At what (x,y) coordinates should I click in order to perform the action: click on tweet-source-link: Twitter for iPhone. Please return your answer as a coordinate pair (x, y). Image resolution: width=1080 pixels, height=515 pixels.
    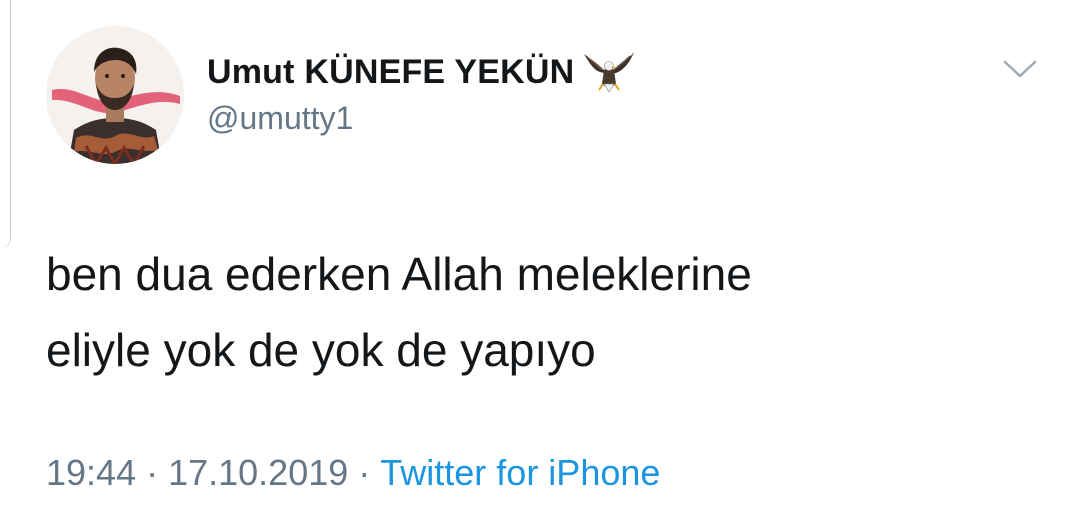
    Looking at the image, I should click on (520, 472).